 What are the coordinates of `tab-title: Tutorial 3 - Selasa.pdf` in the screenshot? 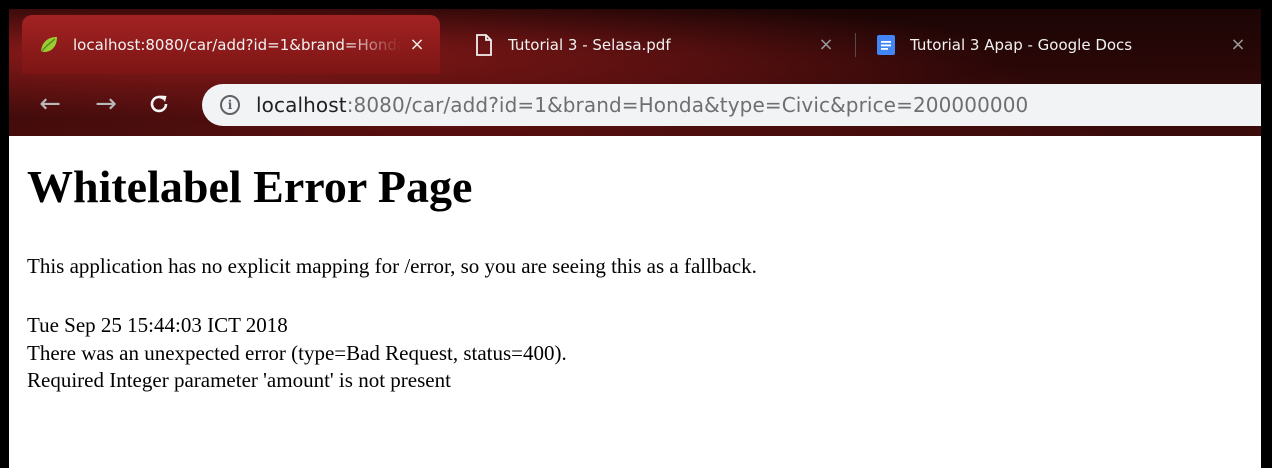 It's located at (589, 44).